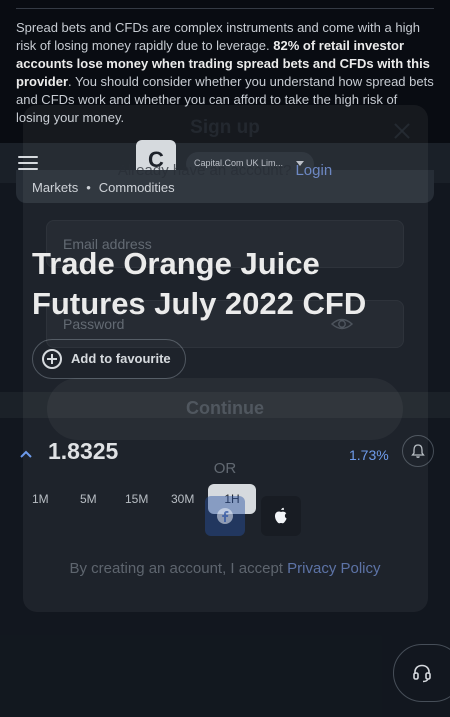  I want to click on facebook-icon, so click(225, 516).